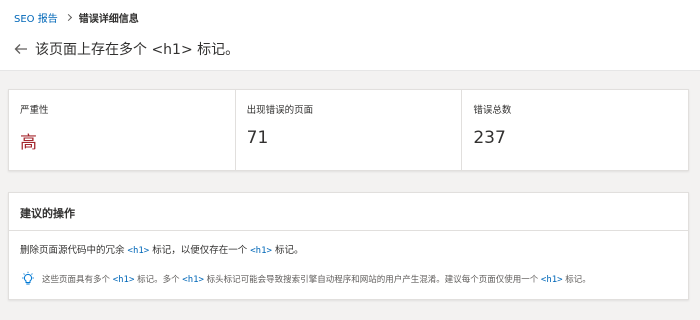  I want to click on tip-text-part: 标记。, so click(576, 280).